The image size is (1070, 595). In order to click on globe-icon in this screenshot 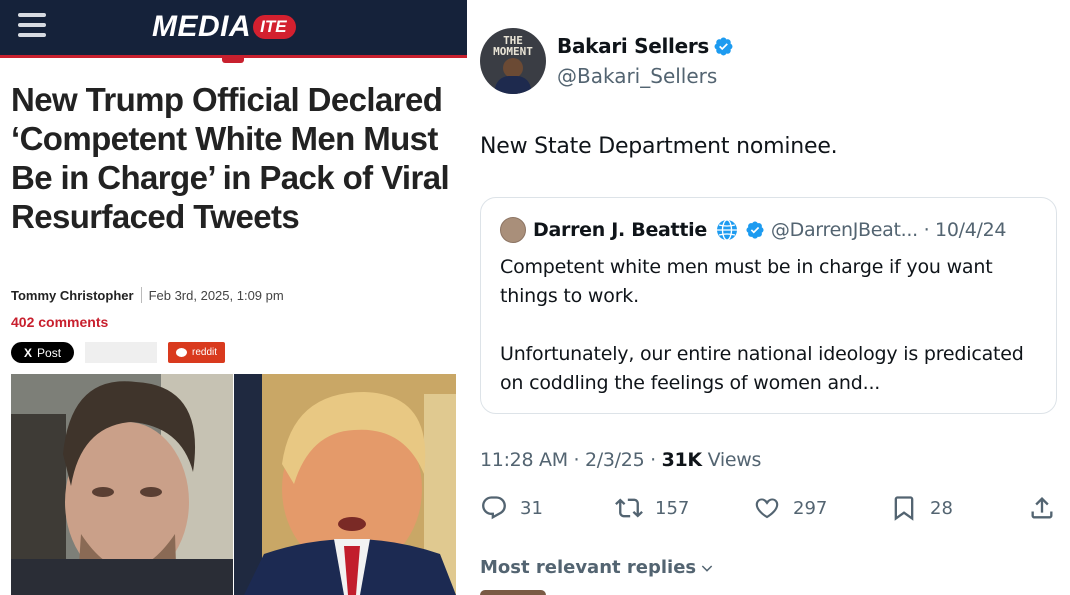, I will do `click(726, 230)`.